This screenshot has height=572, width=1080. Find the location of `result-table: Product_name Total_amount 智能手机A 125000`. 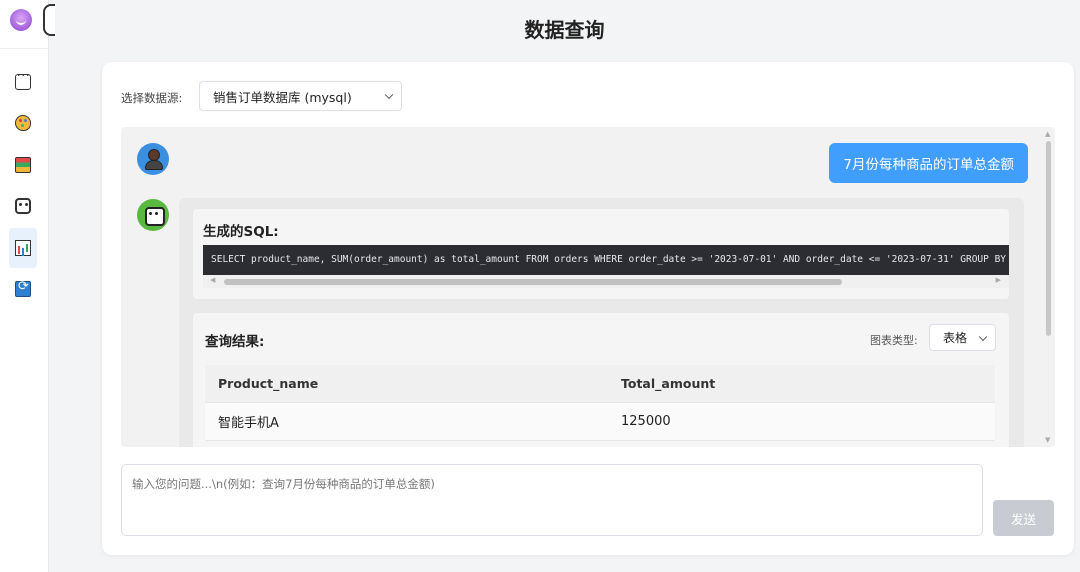

result-table: Product_name Total_amount 智能手机A 125000 is located at coordinates (600, 403).